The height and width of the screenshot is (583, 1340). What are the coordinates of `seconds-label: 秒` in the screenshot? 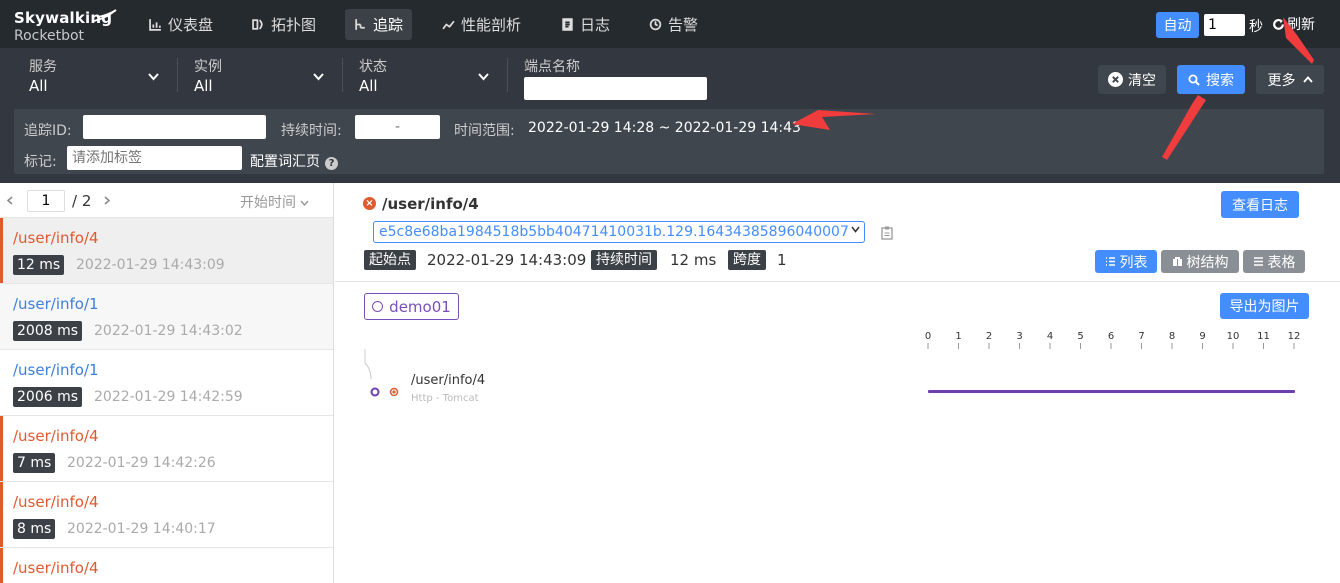 It's located at (1256, 27).